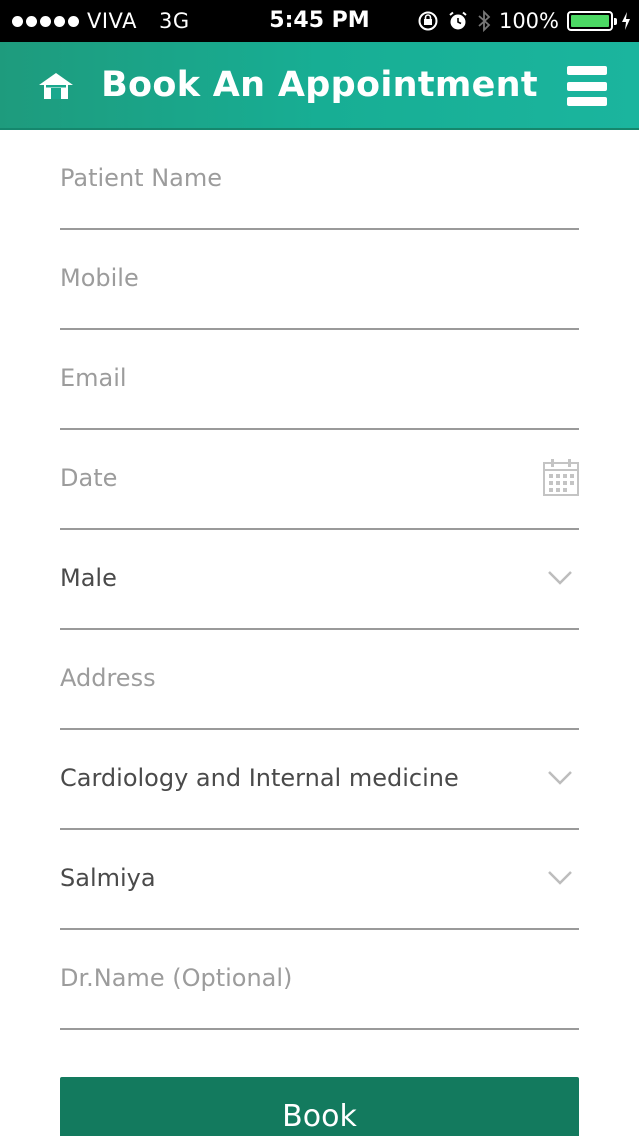 This screenshot has width=639, height=1136. What do you see at coordinates (319, 480) in the screenshot?
I see `date-field: Date` at bounding box center [319, 480].